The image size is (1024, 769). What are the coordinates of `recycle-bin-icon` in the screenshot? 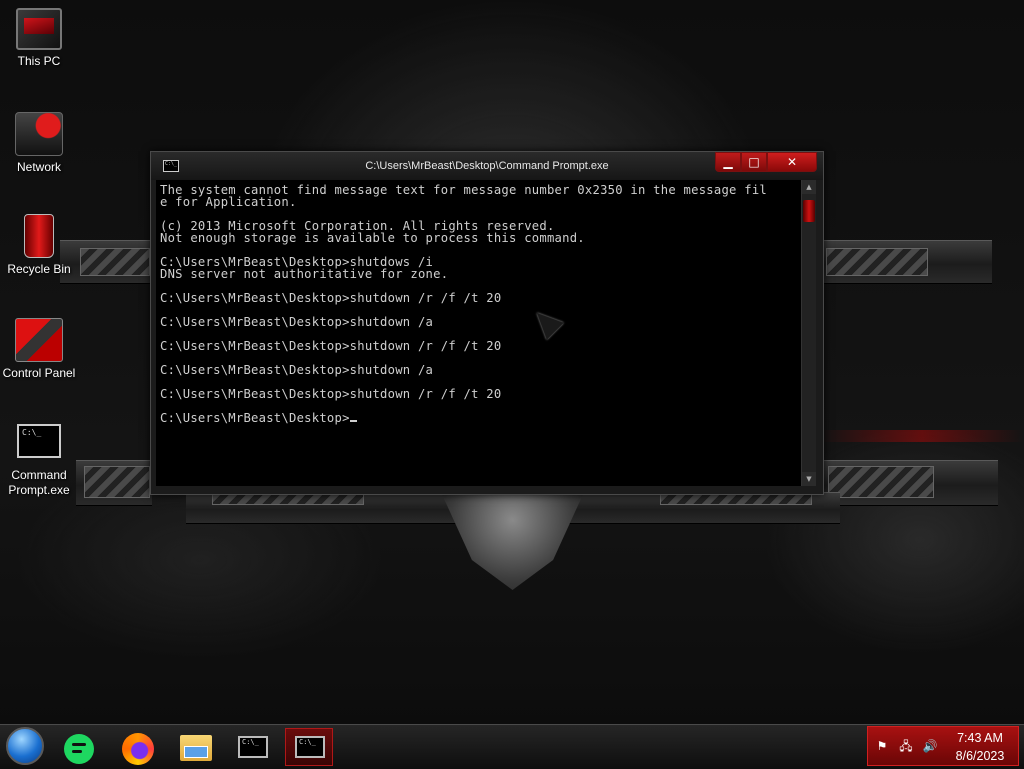 It's located at (39, 236).